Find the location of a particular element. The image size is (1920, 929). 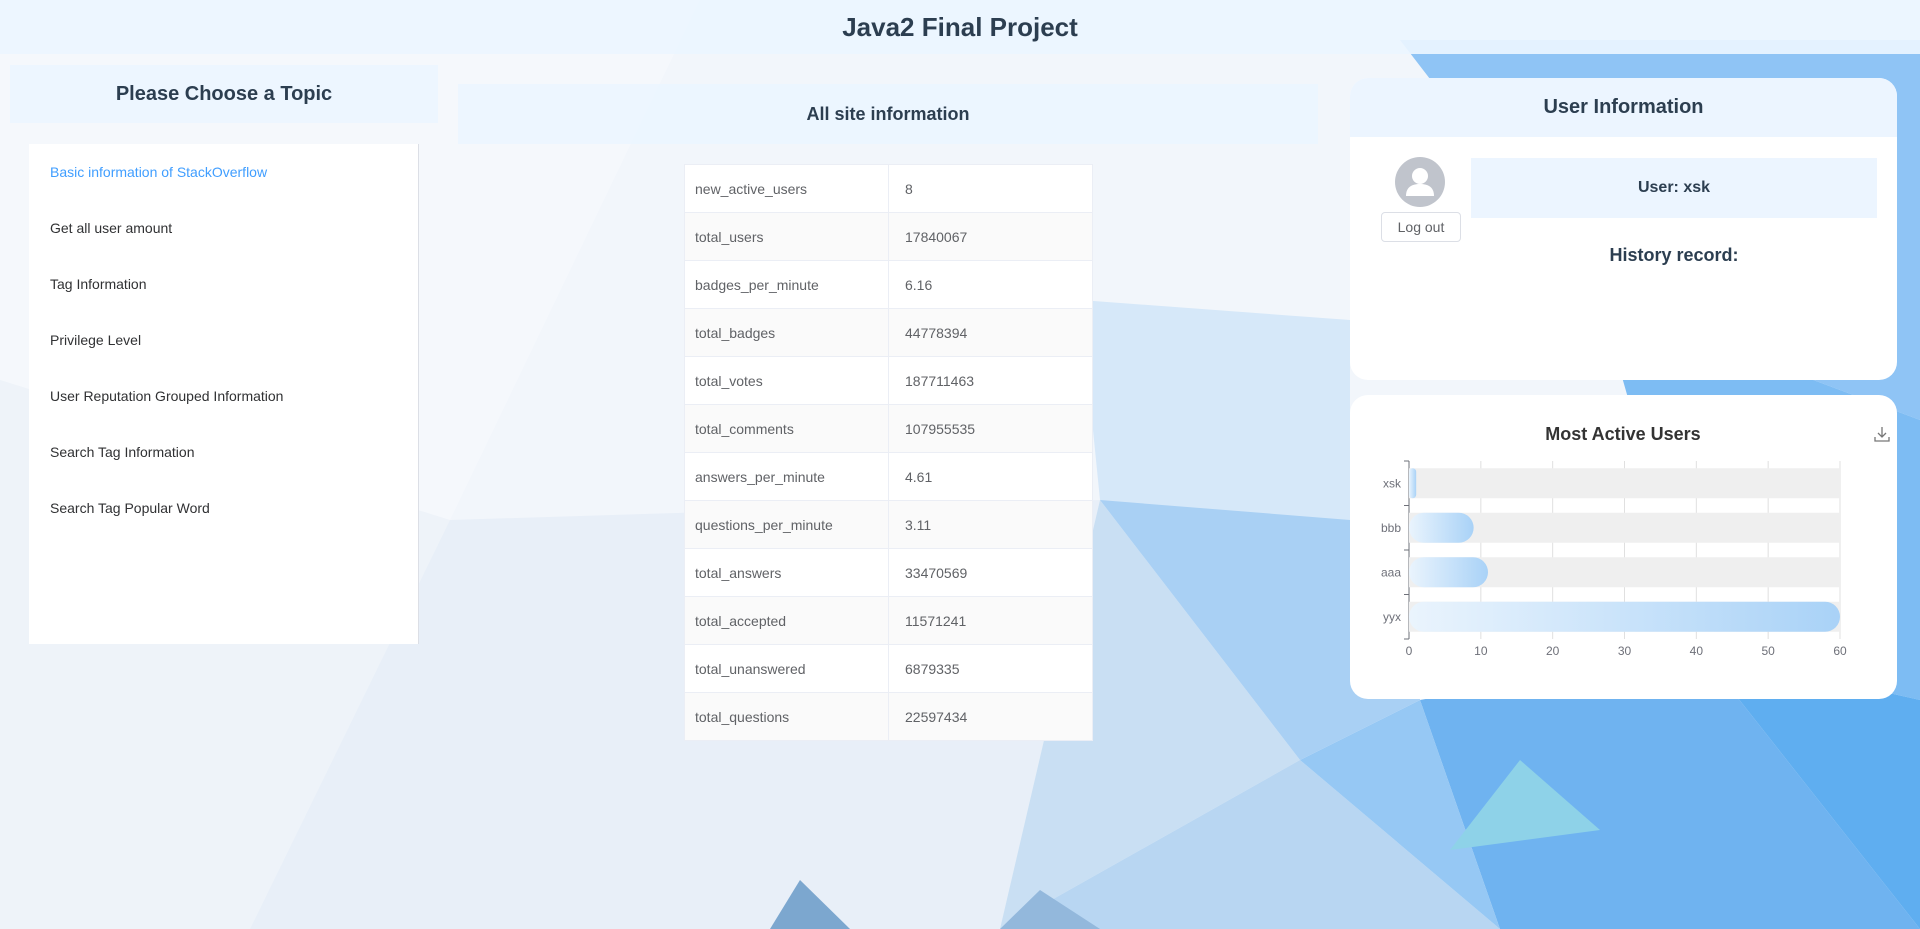

logout-button: Log out is located at coordinates (1421, 227).